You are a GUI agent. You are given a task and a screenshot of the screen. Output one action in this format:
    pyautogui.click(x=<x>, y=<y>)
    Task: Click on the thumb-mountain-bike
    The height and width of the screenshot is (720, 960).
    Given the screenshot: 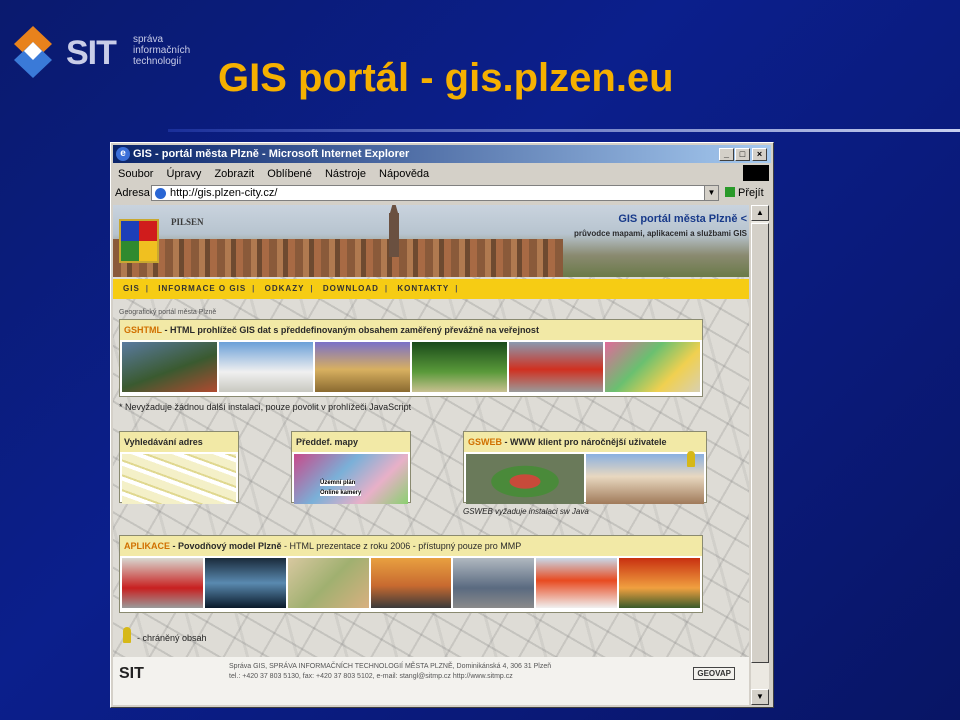 What is the action you would take?
    pyautogui.click(x=266, y=367)
    